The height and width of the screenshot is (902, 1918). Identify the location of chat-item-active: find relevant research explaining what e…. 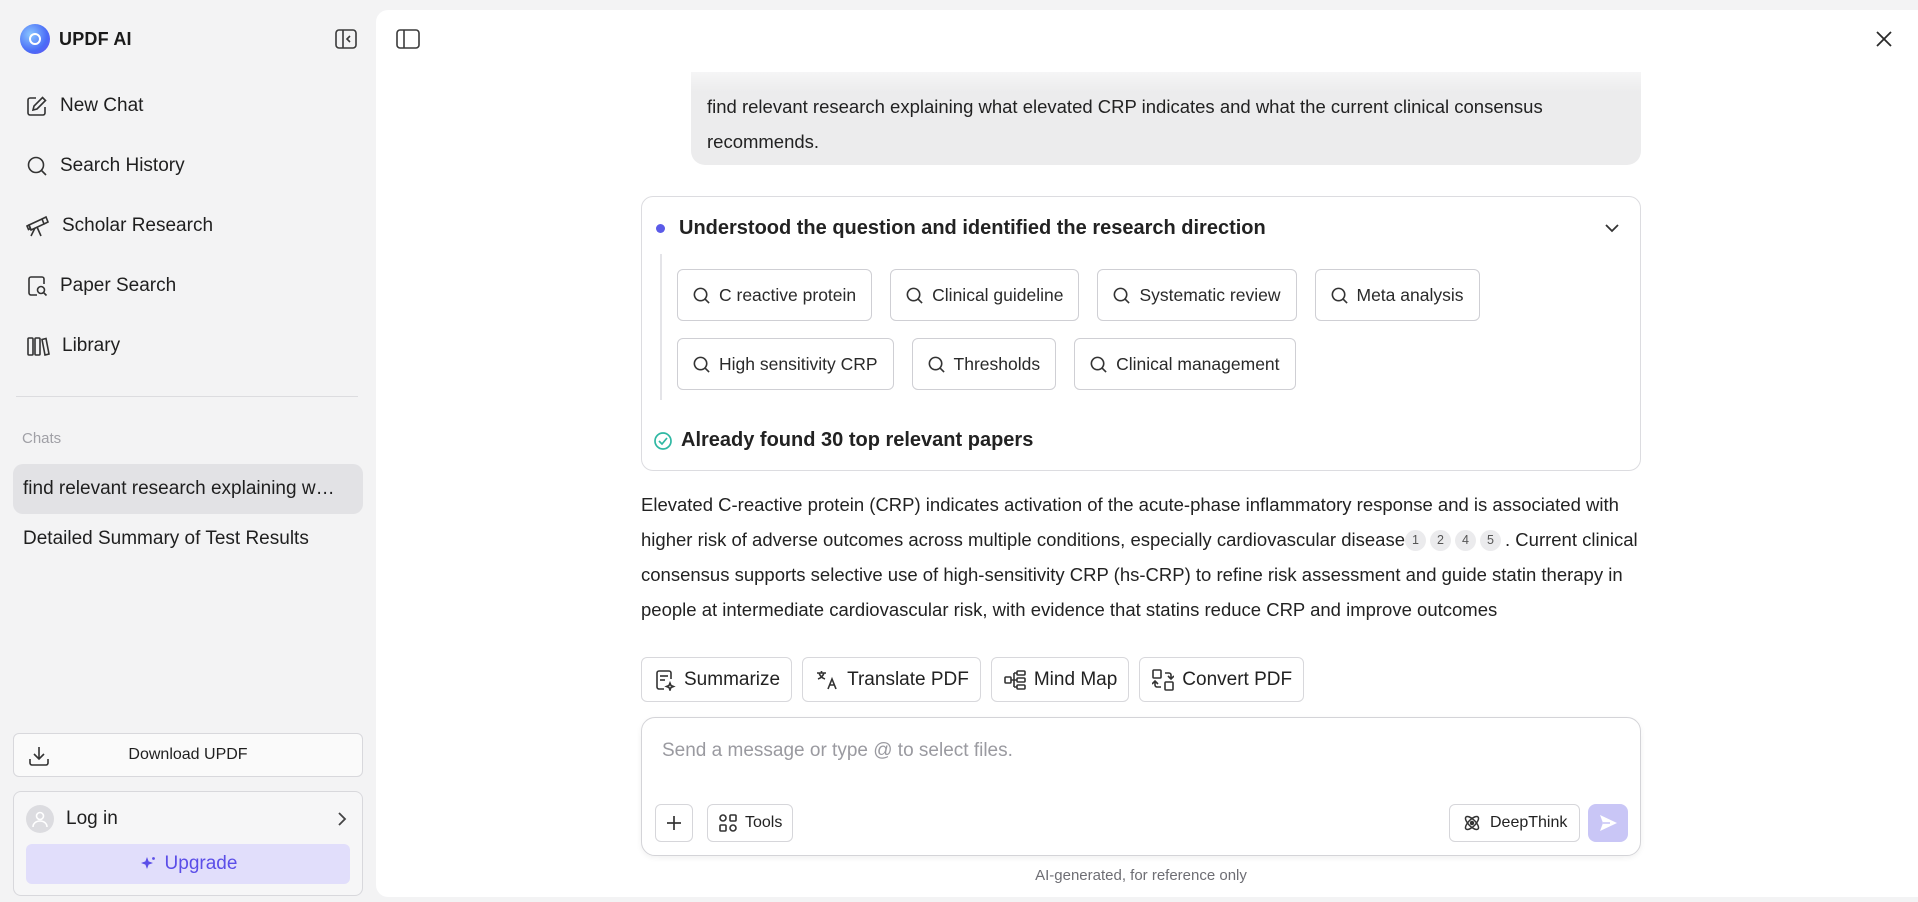
(188, 489).